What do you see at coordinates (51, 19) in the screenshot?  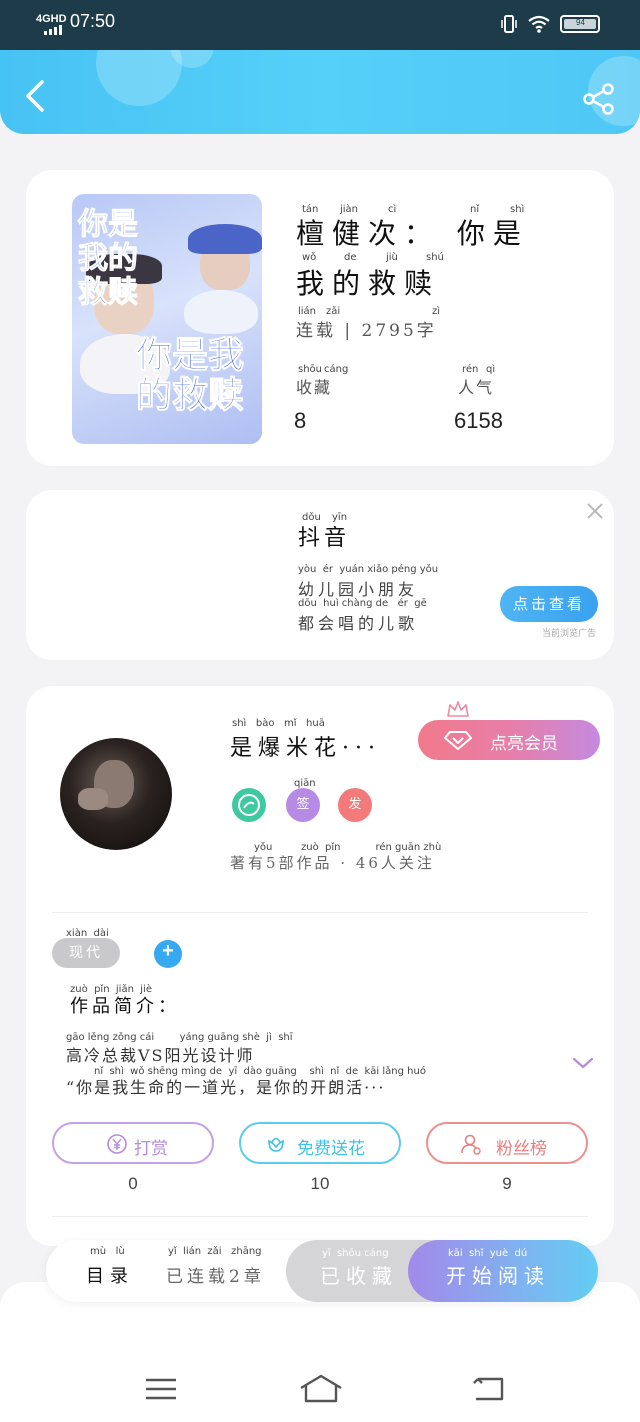 I see `network-type: 4GHD` at bounding box center [51, 19].